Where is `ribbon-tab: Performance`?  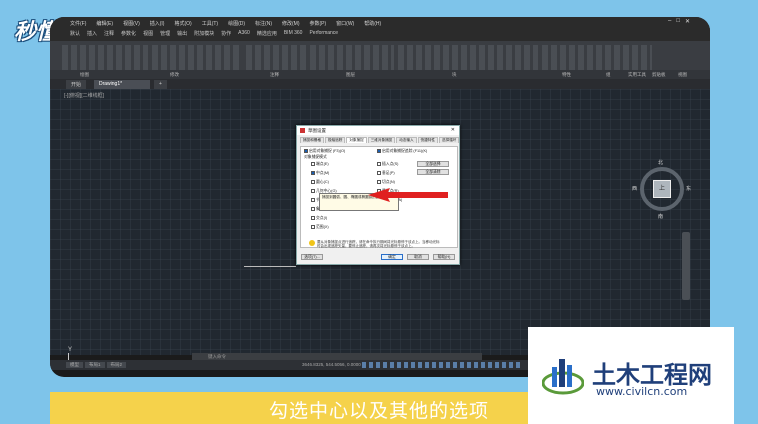
ribbon-tab: Performance is located at coordinates (323, 33).